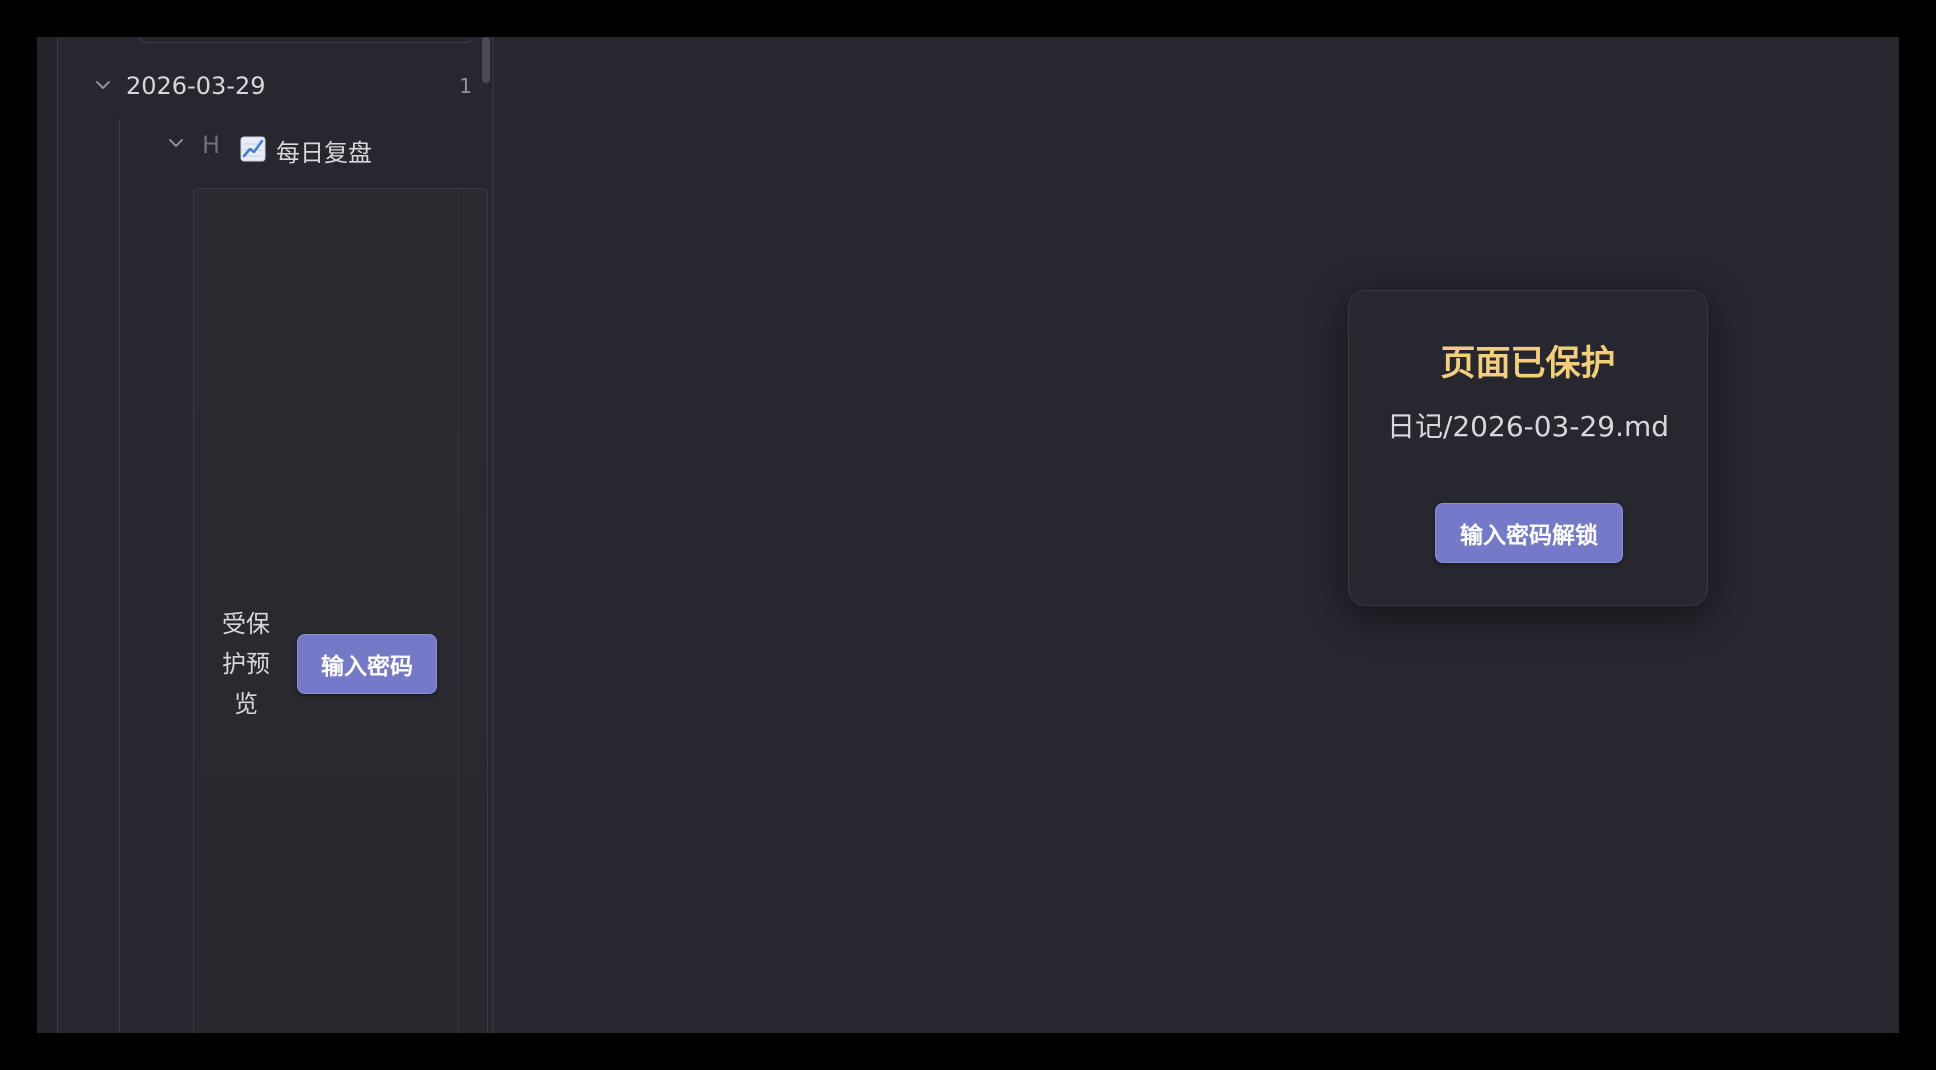 This screenshot has width=1936, height=1070. Describe the element at coordinates (1528, 426) in the screenshot. I see `file-path: 日记/2026-03-29.md` at that location.